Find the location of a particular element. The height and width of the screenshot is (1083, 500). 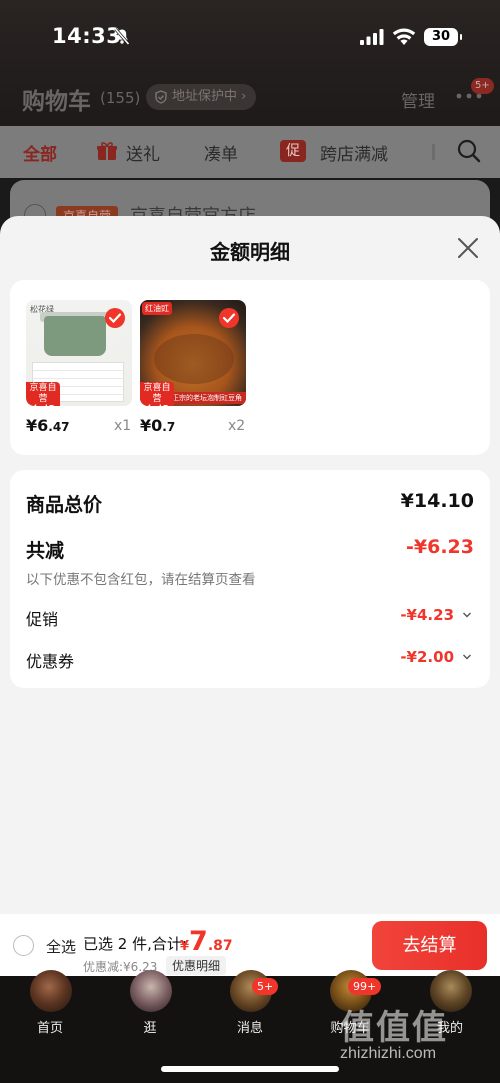

product-brand: 红油豇 is located at coordinates (157, 308).